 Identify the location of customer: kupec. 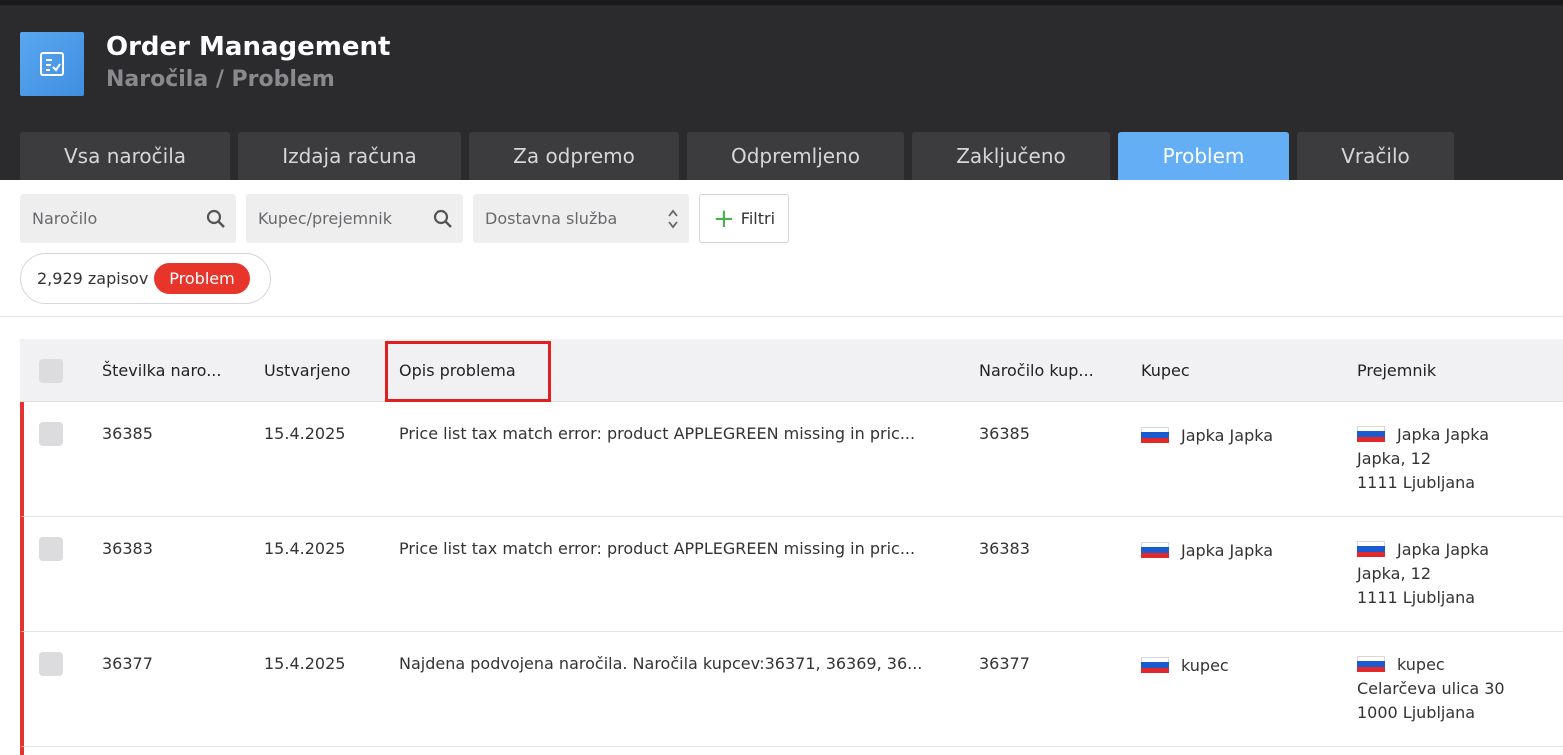
(1185, 665).